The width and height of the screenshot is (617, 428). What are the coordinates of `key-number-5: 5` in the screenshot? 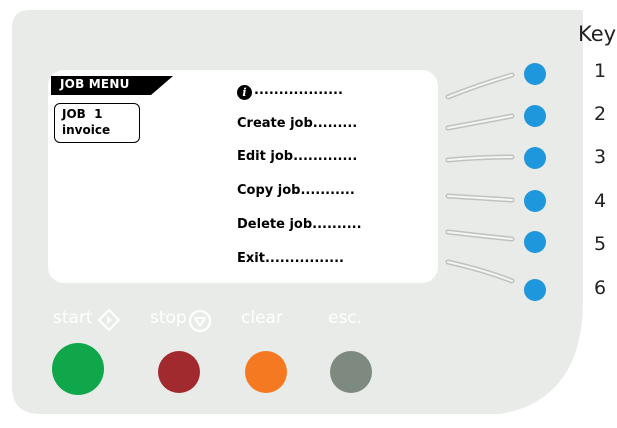 It's located at (600, 244).